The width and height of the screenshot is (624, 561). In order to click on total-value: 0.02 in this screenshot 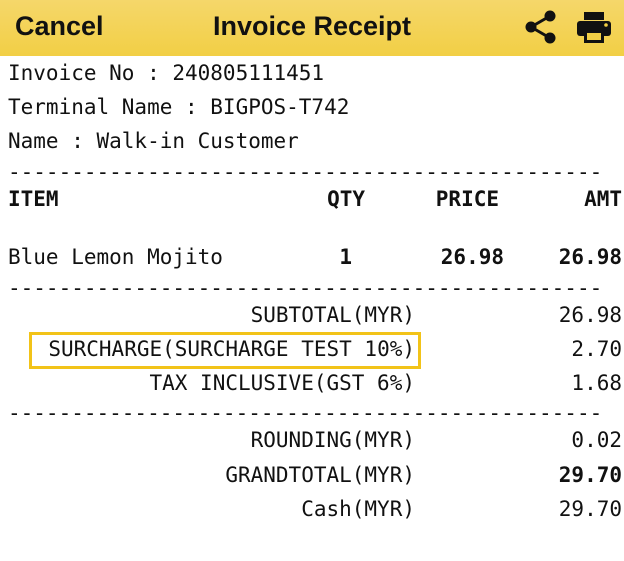, I will do `click(596, 440)`.